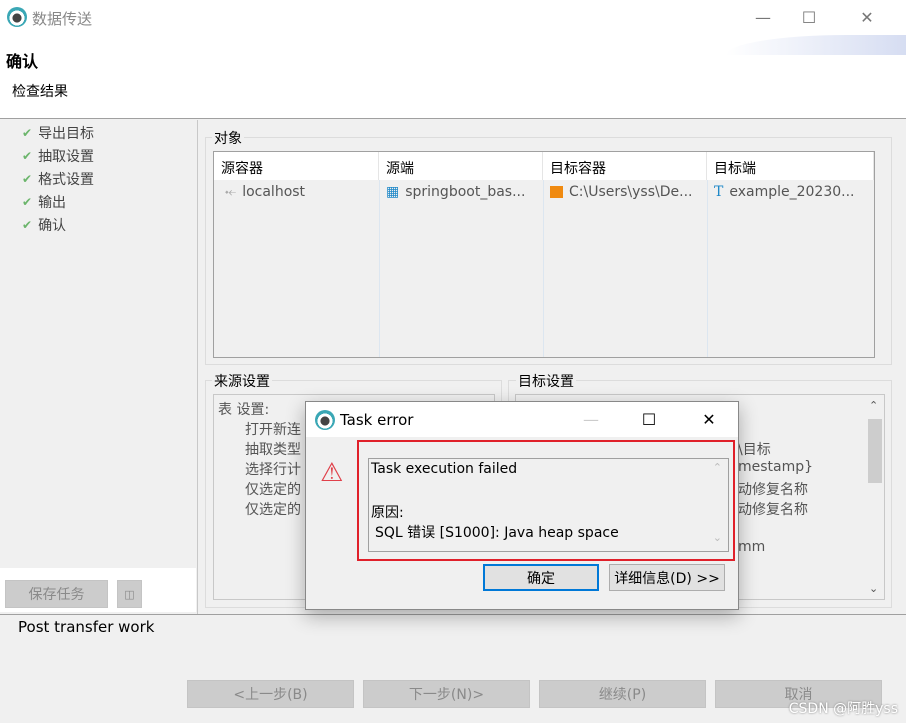 The width and height of the screenshot is (906, 723). Describe the element at coordinates (273, 430) in the screenshot. I see `settings-line: 打开新连` at that location.